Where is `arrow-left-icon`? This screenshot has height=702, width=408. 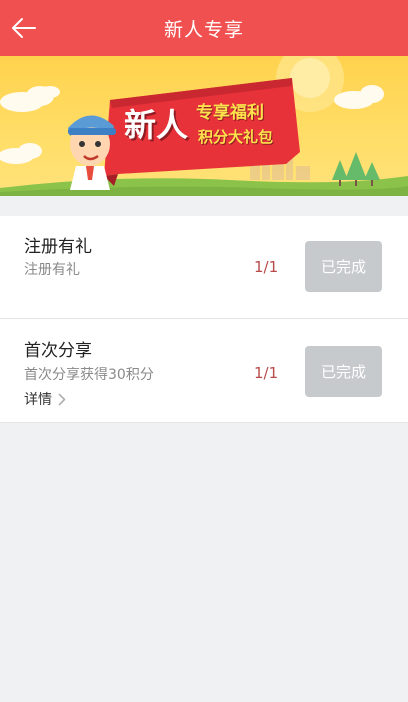 arrow-left-icon is located at coordinates (24, 28).